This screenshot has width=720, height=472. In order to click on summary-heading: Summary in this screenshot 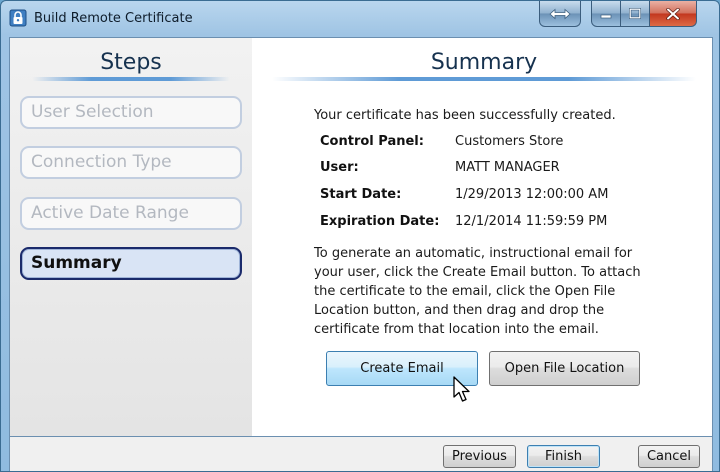, I will do `click(484, 62)`.